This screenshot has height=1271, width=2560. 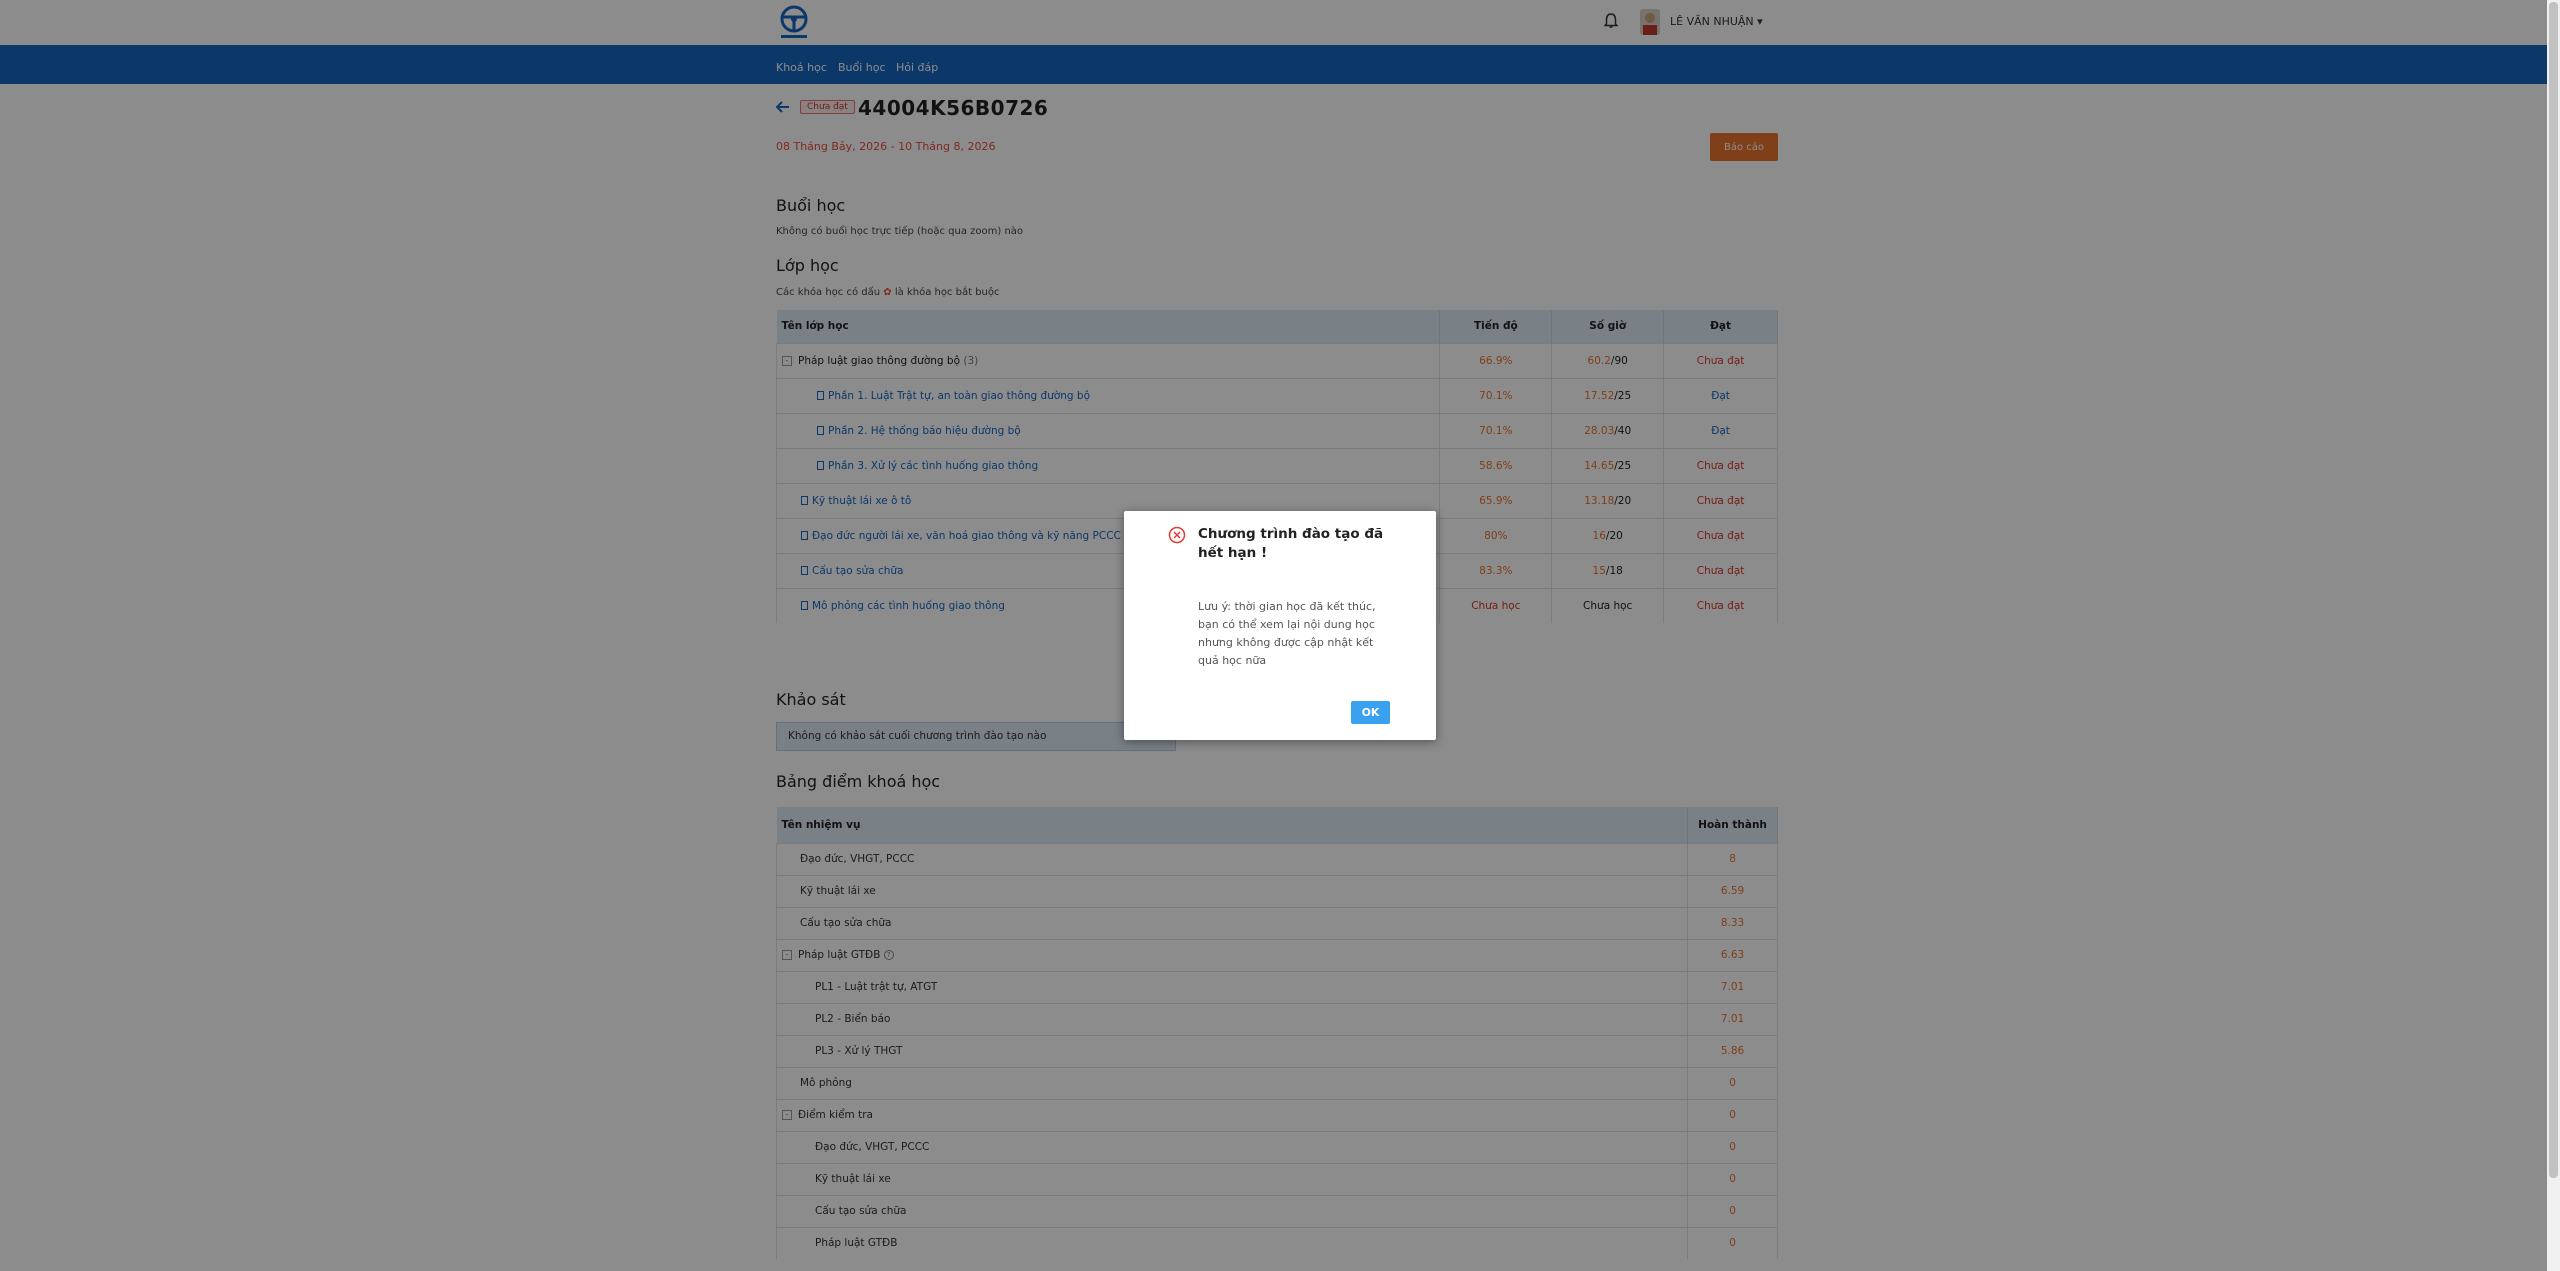 I want to click on error-circle-icon, so click(x=1177, y=535).